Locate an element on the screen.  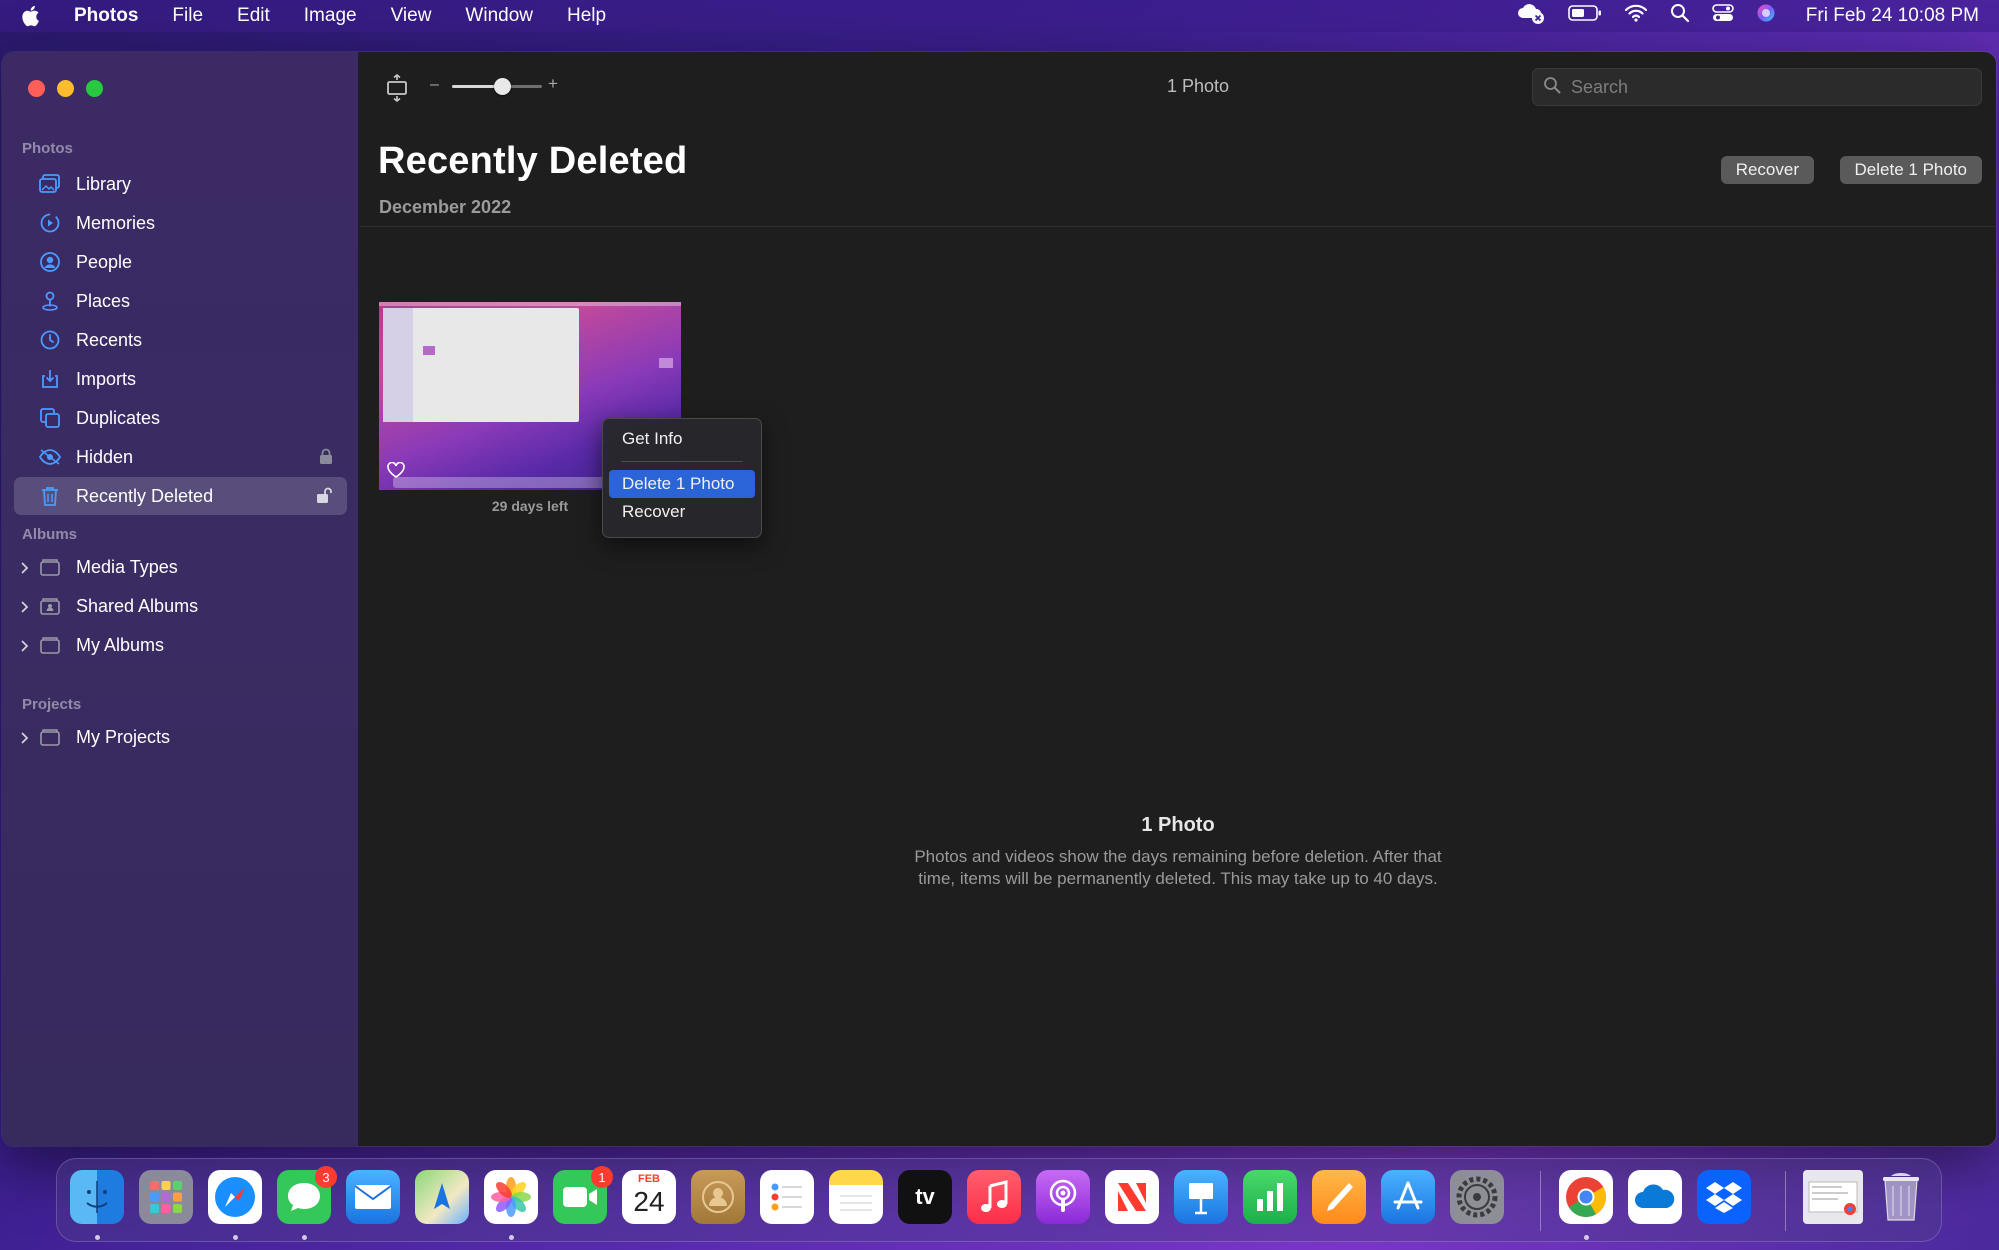
menu-view: View is located at coordinates (411, 16).